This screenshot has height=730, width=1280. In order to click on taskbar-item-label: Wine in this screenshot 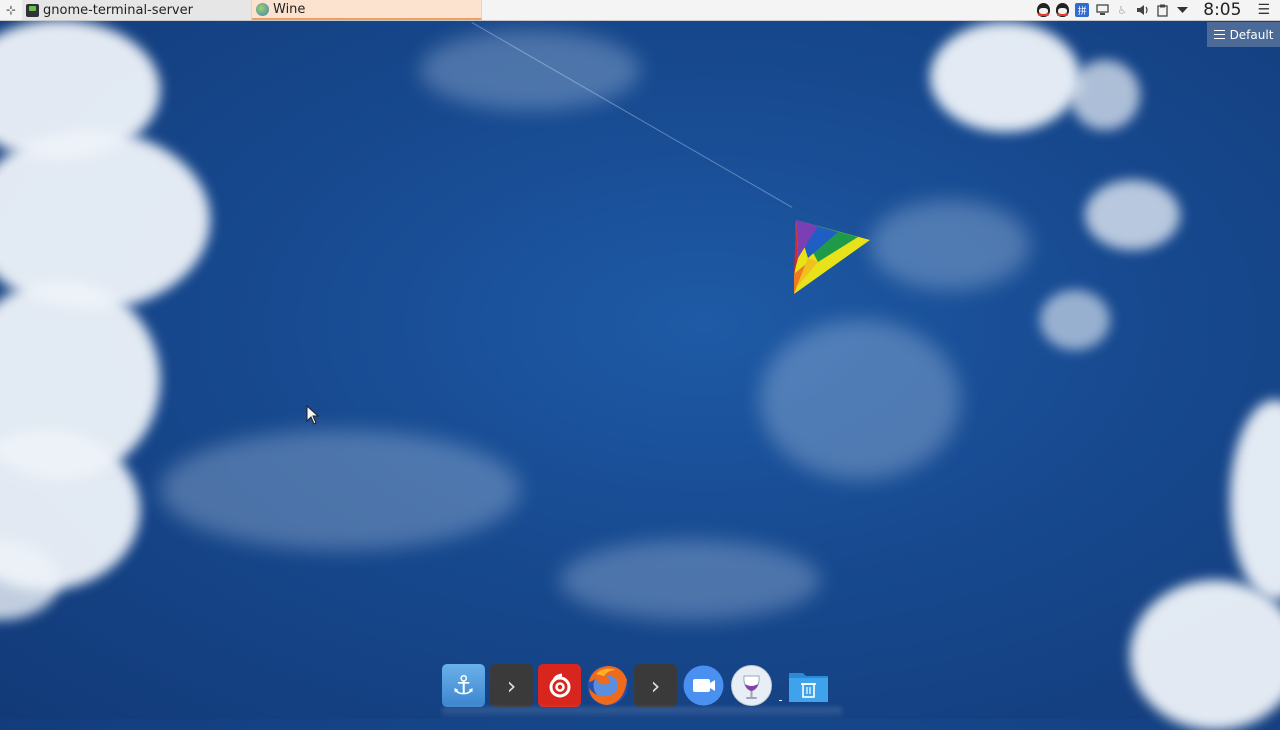, I will do `click(289, 9)`.